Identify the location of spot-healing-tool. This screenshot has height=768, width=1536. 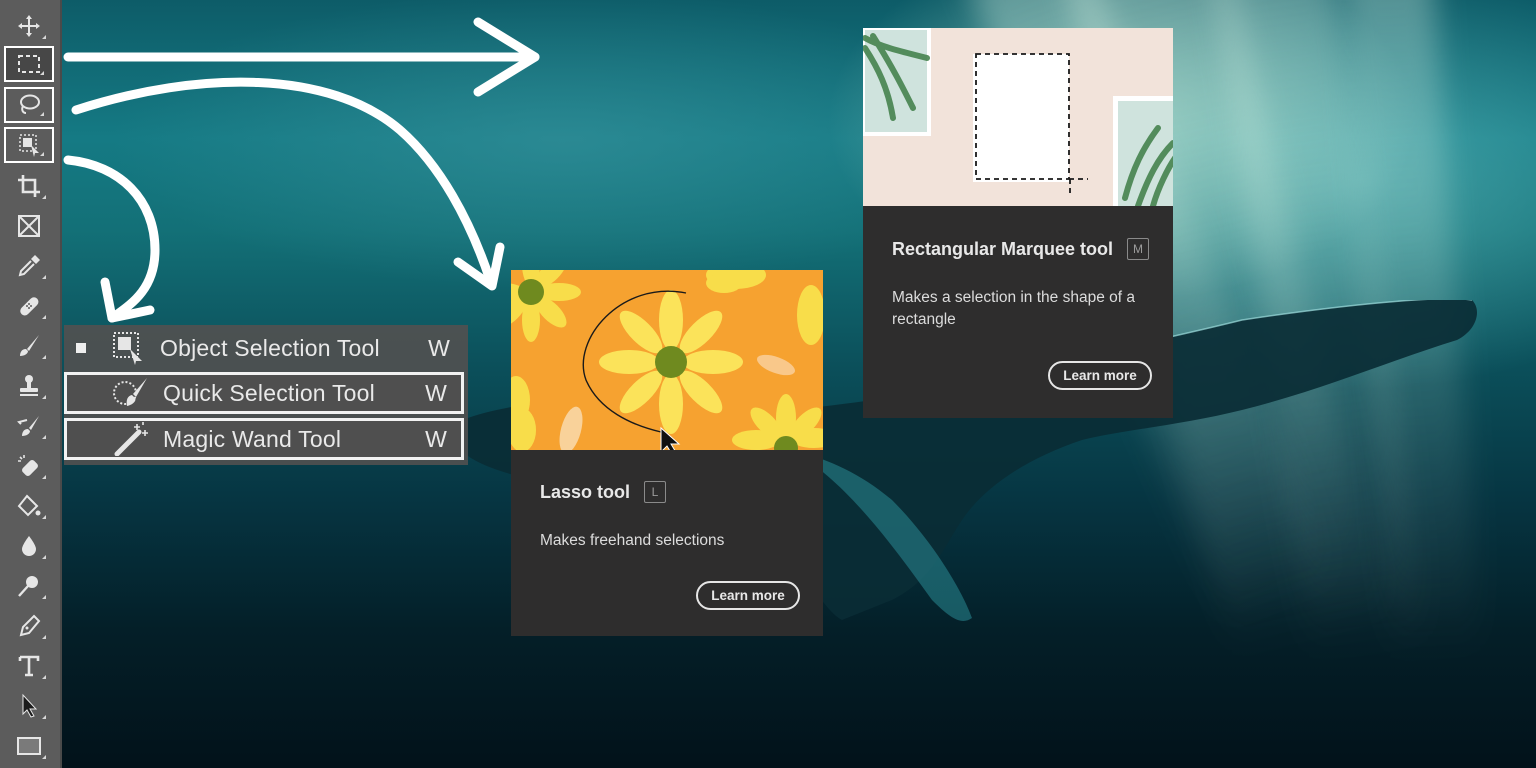
(29, 306).